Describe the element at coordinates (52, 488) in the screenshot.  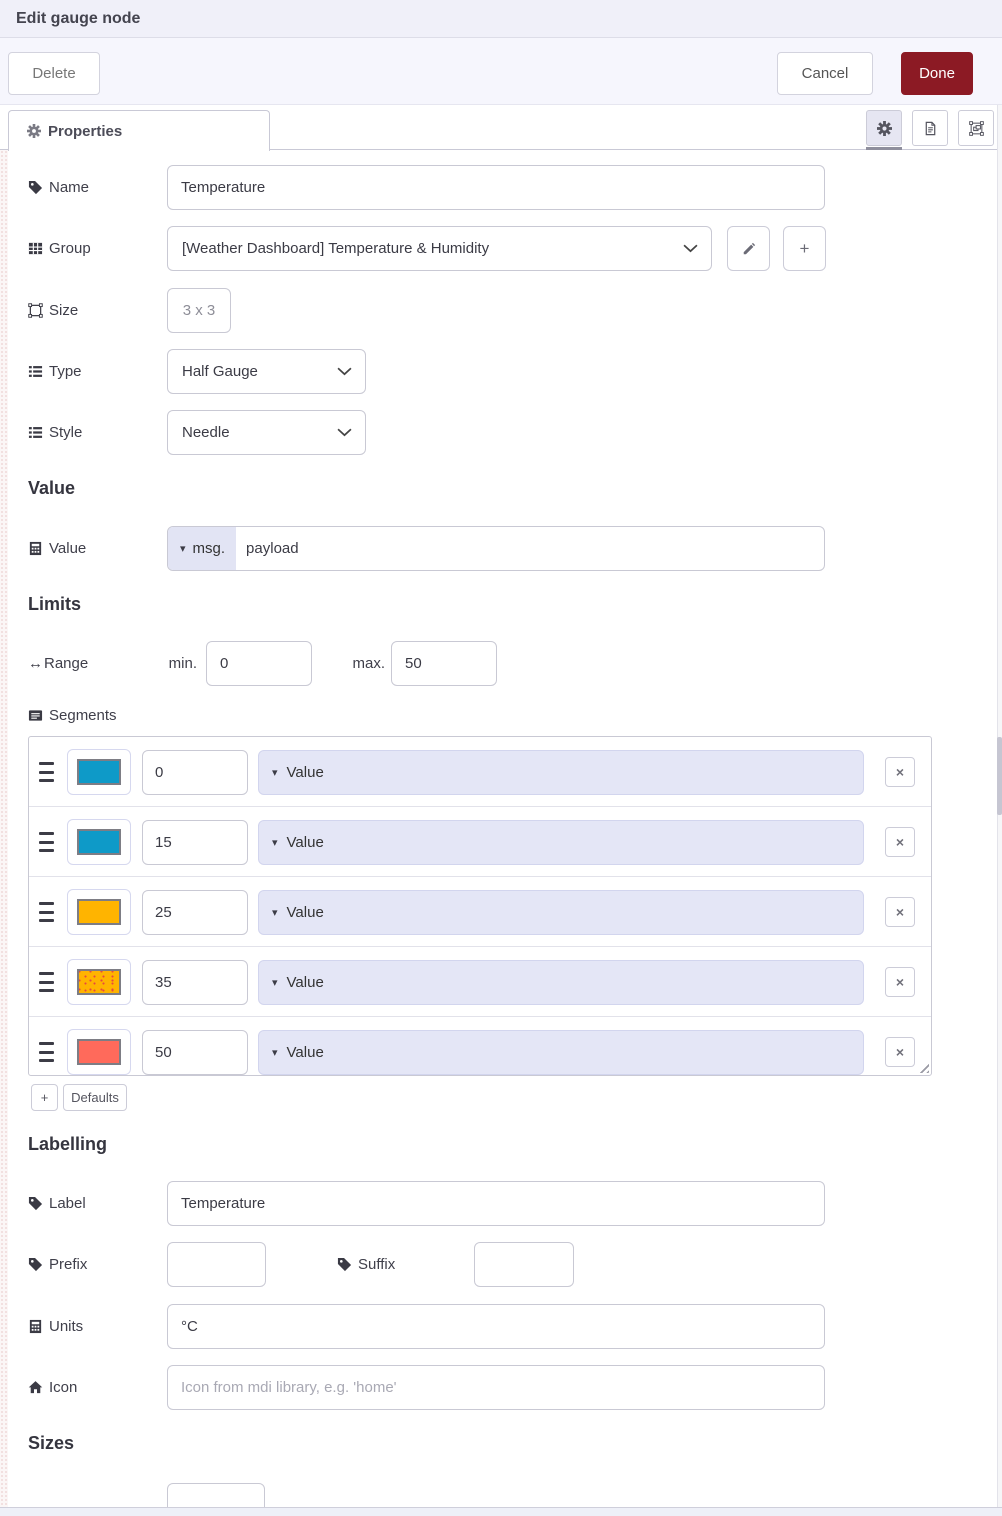
I see `value-section-heading: Value` at that location.